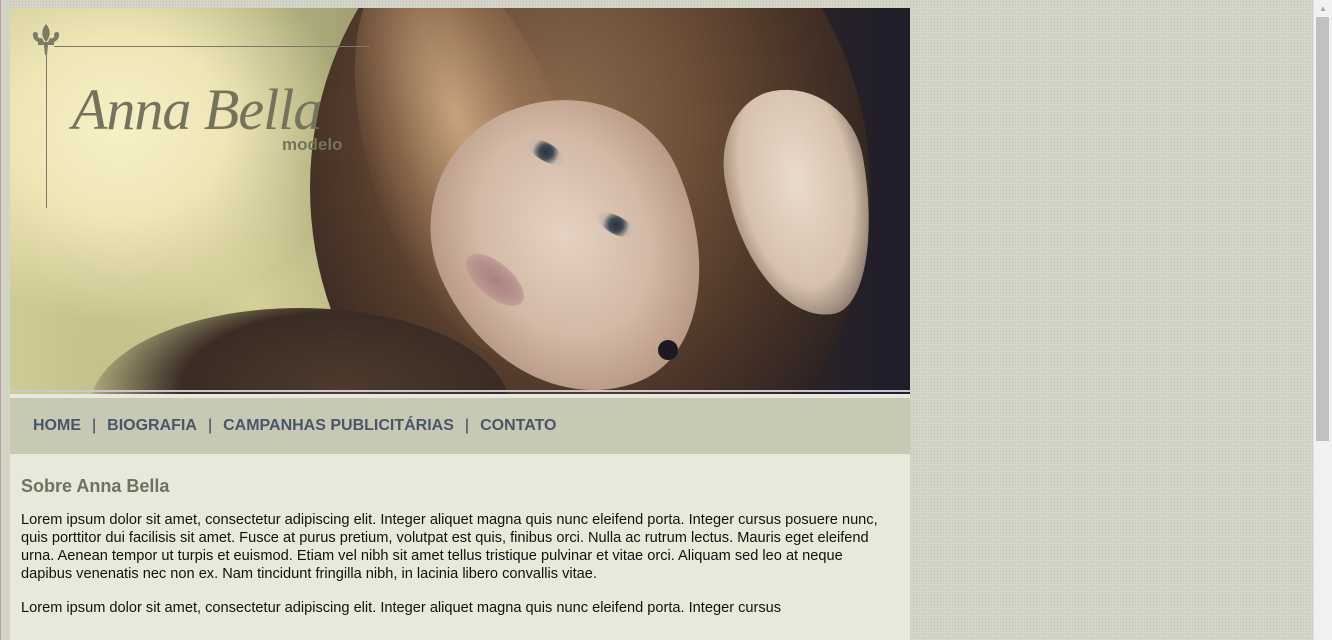 This screenshot has width=1332, height=640. Describe the element at coordinates (312, 144) in the screenshot. I see `logo-subtitle: modelo` at that location.